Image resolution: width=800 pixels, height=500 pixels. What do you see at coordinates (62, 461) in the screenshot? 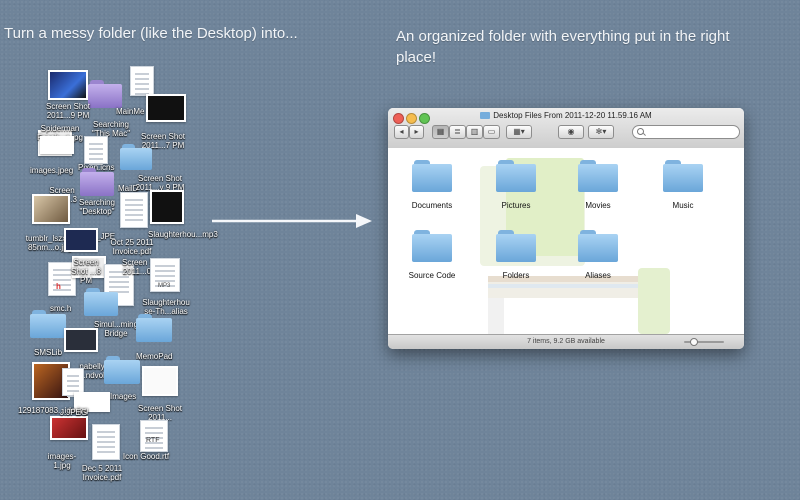
I see `file-label: images-1.jpg` at bounding box center [62, 461].